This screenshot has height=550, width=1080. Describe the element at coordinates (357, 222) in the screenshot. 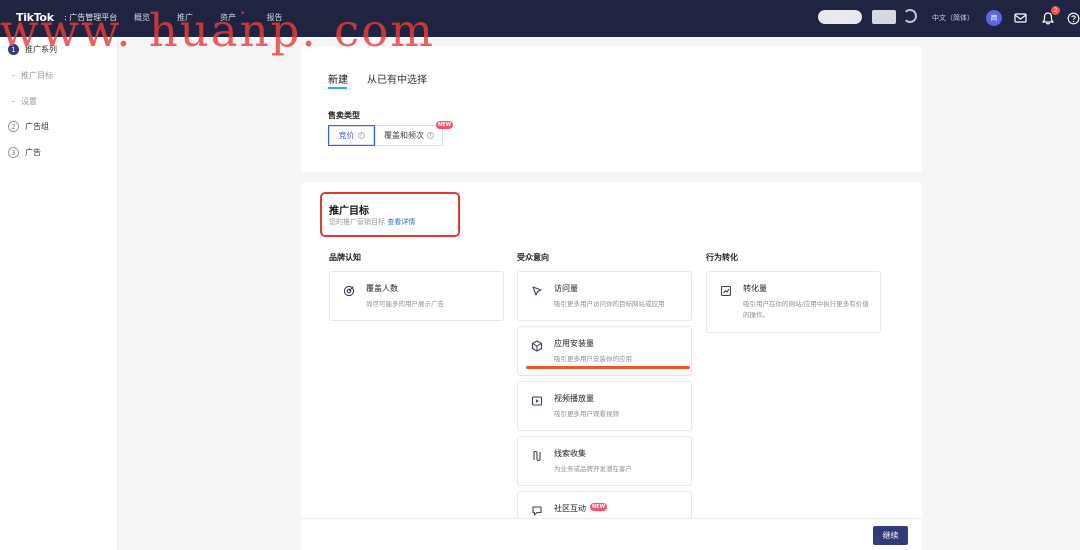

I see `objective-desc-text: 您的推广营销目标` at that location.